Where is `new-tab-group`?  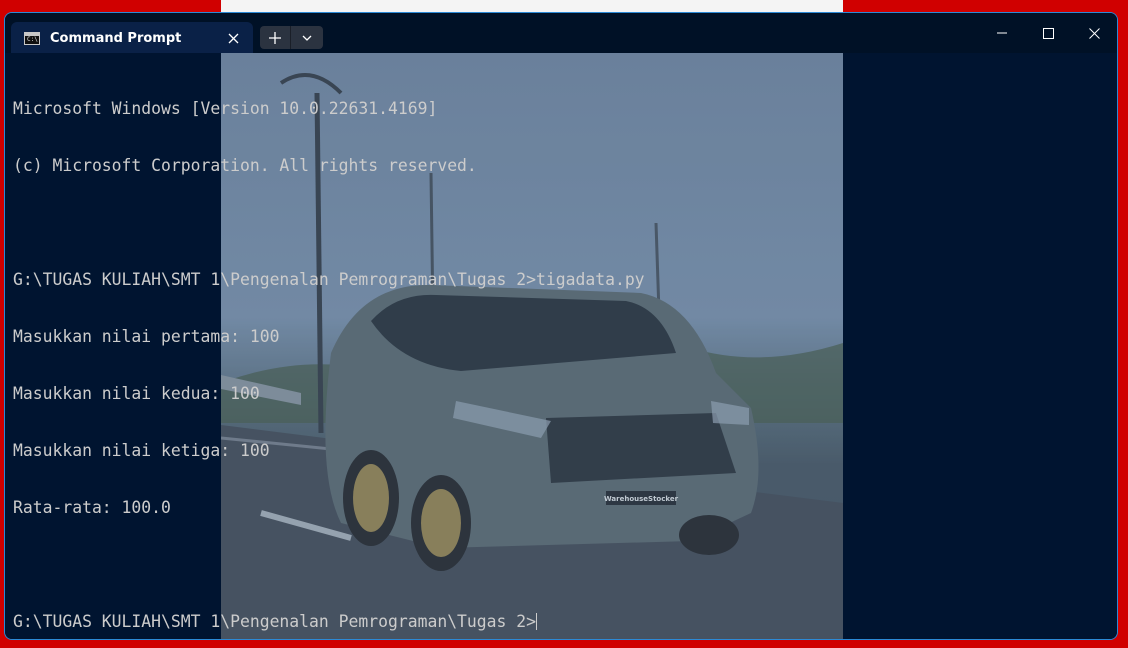
new-tab-group is located at coordinates (291, 37).